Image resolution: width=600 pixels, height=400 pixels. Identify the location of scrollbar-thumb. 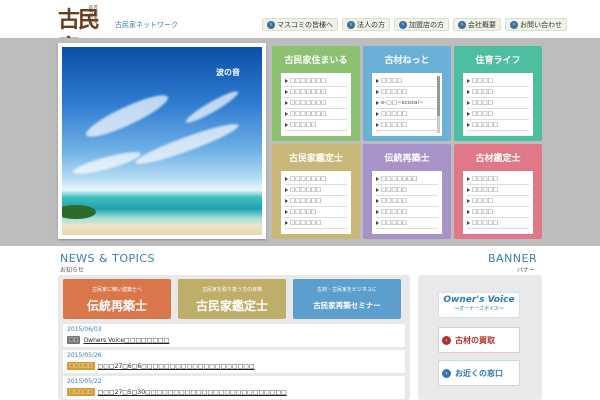
(438, 96).